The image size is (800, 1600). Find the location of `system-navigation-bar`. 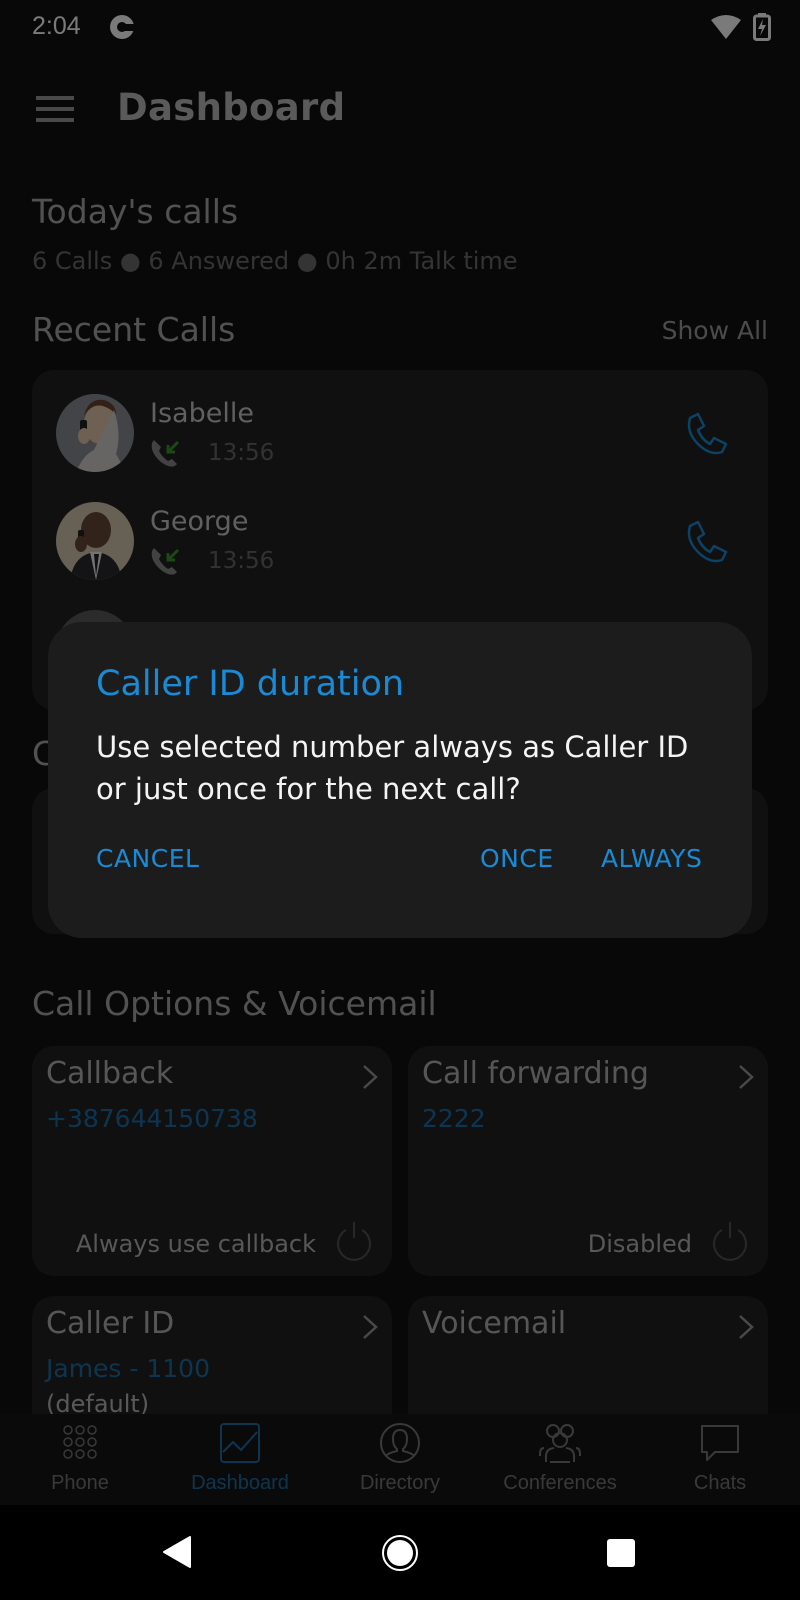

system-navigation-bar is located at coordinates (400, 1552).